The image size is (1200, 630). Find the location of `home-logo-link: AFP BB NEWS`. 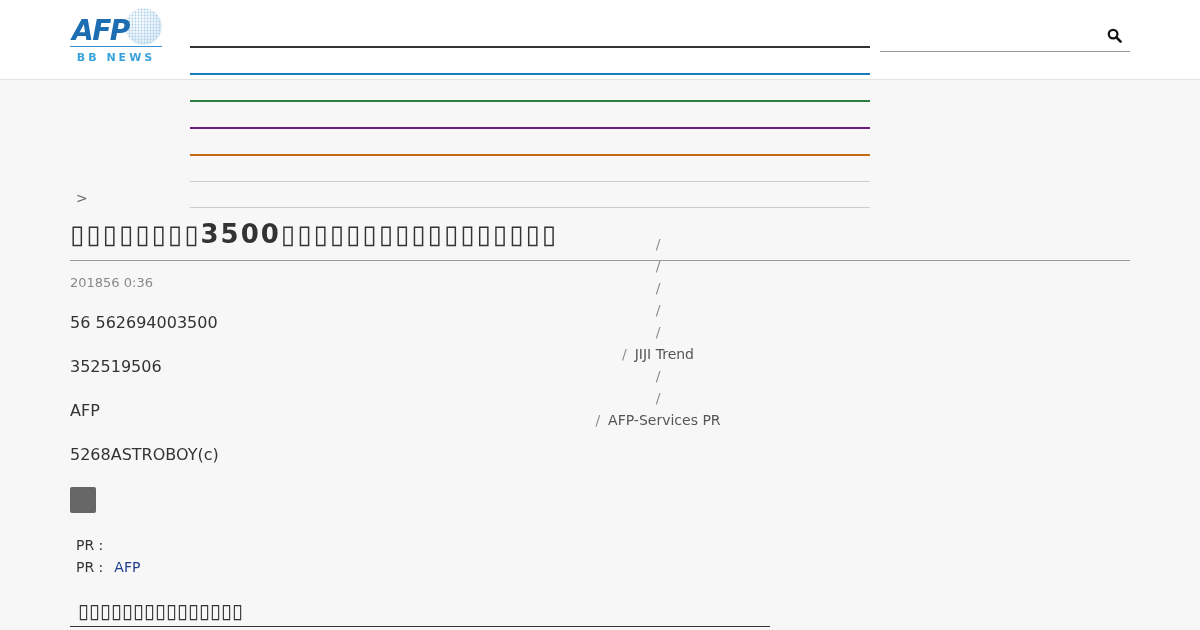

home-logo-link: AFP BB NEWS is located at coordinates (116, 36).